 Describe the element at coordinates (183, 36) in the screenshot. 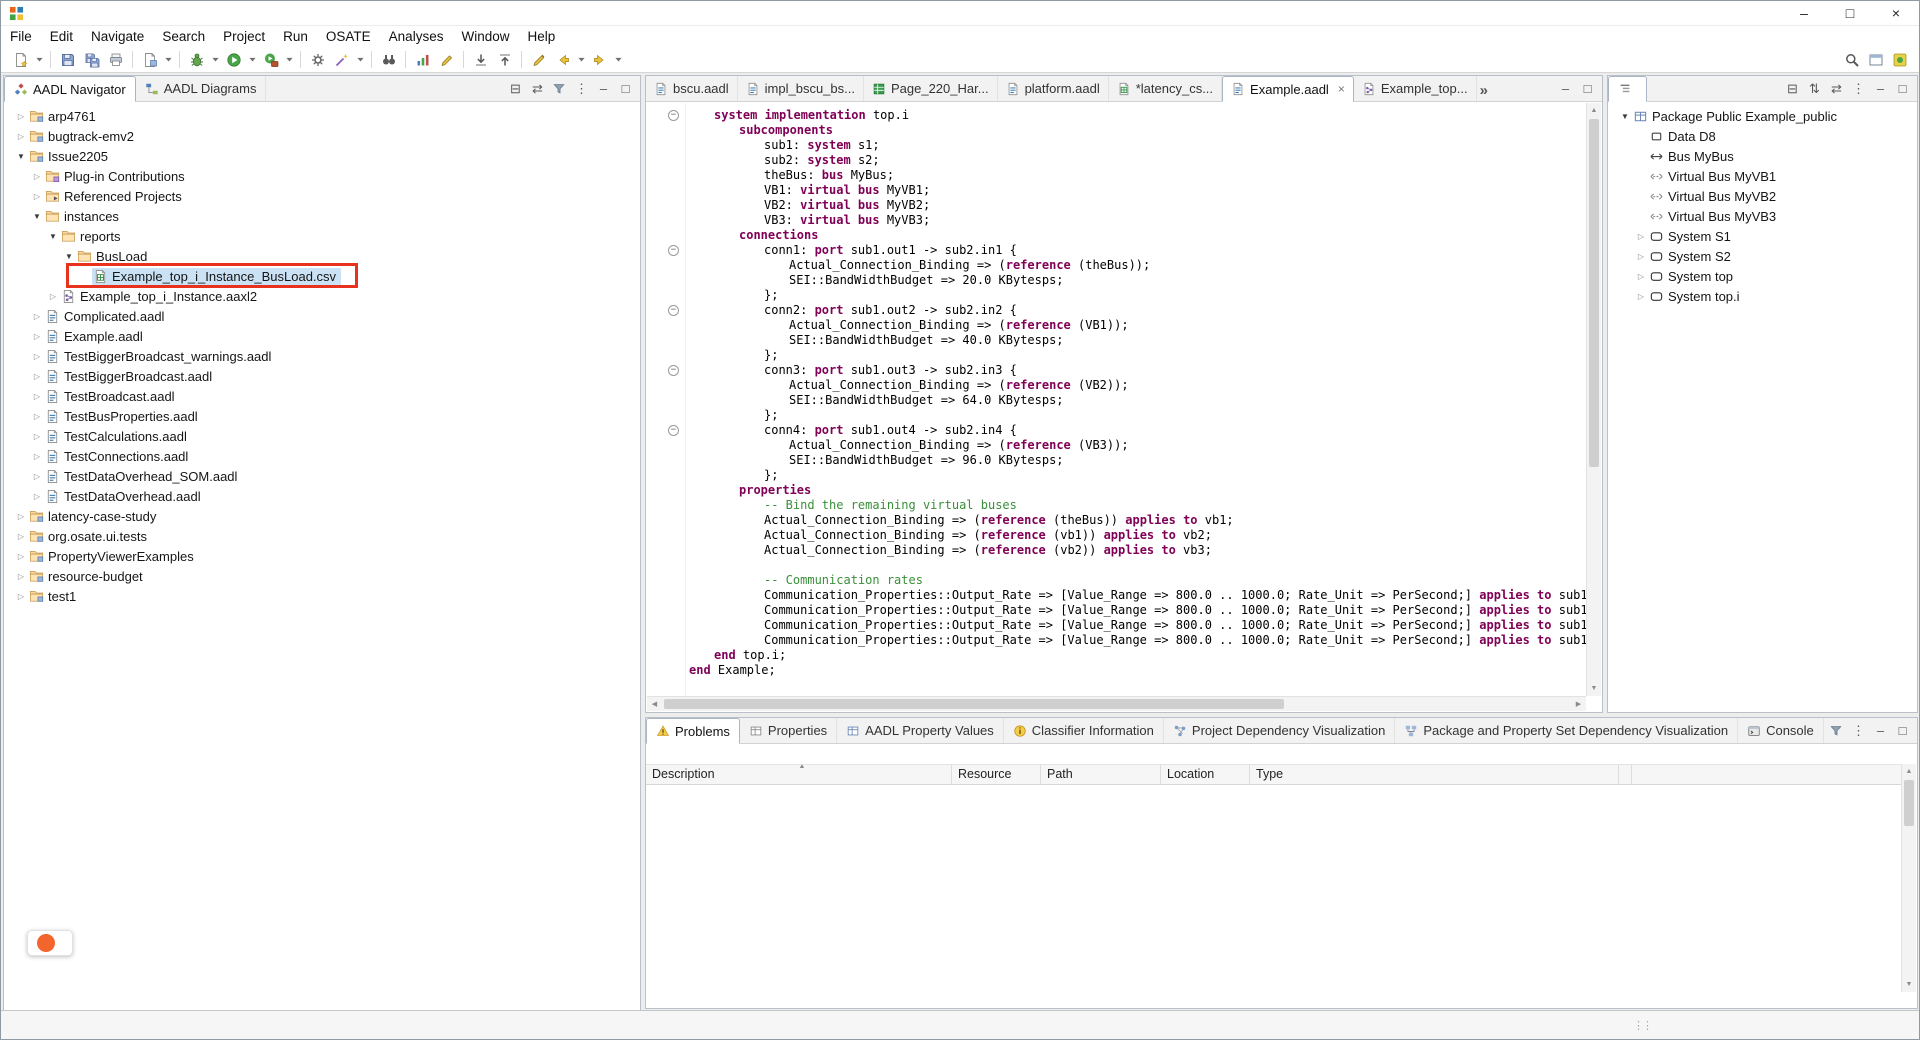

I see `menu-search: Search` at that location.